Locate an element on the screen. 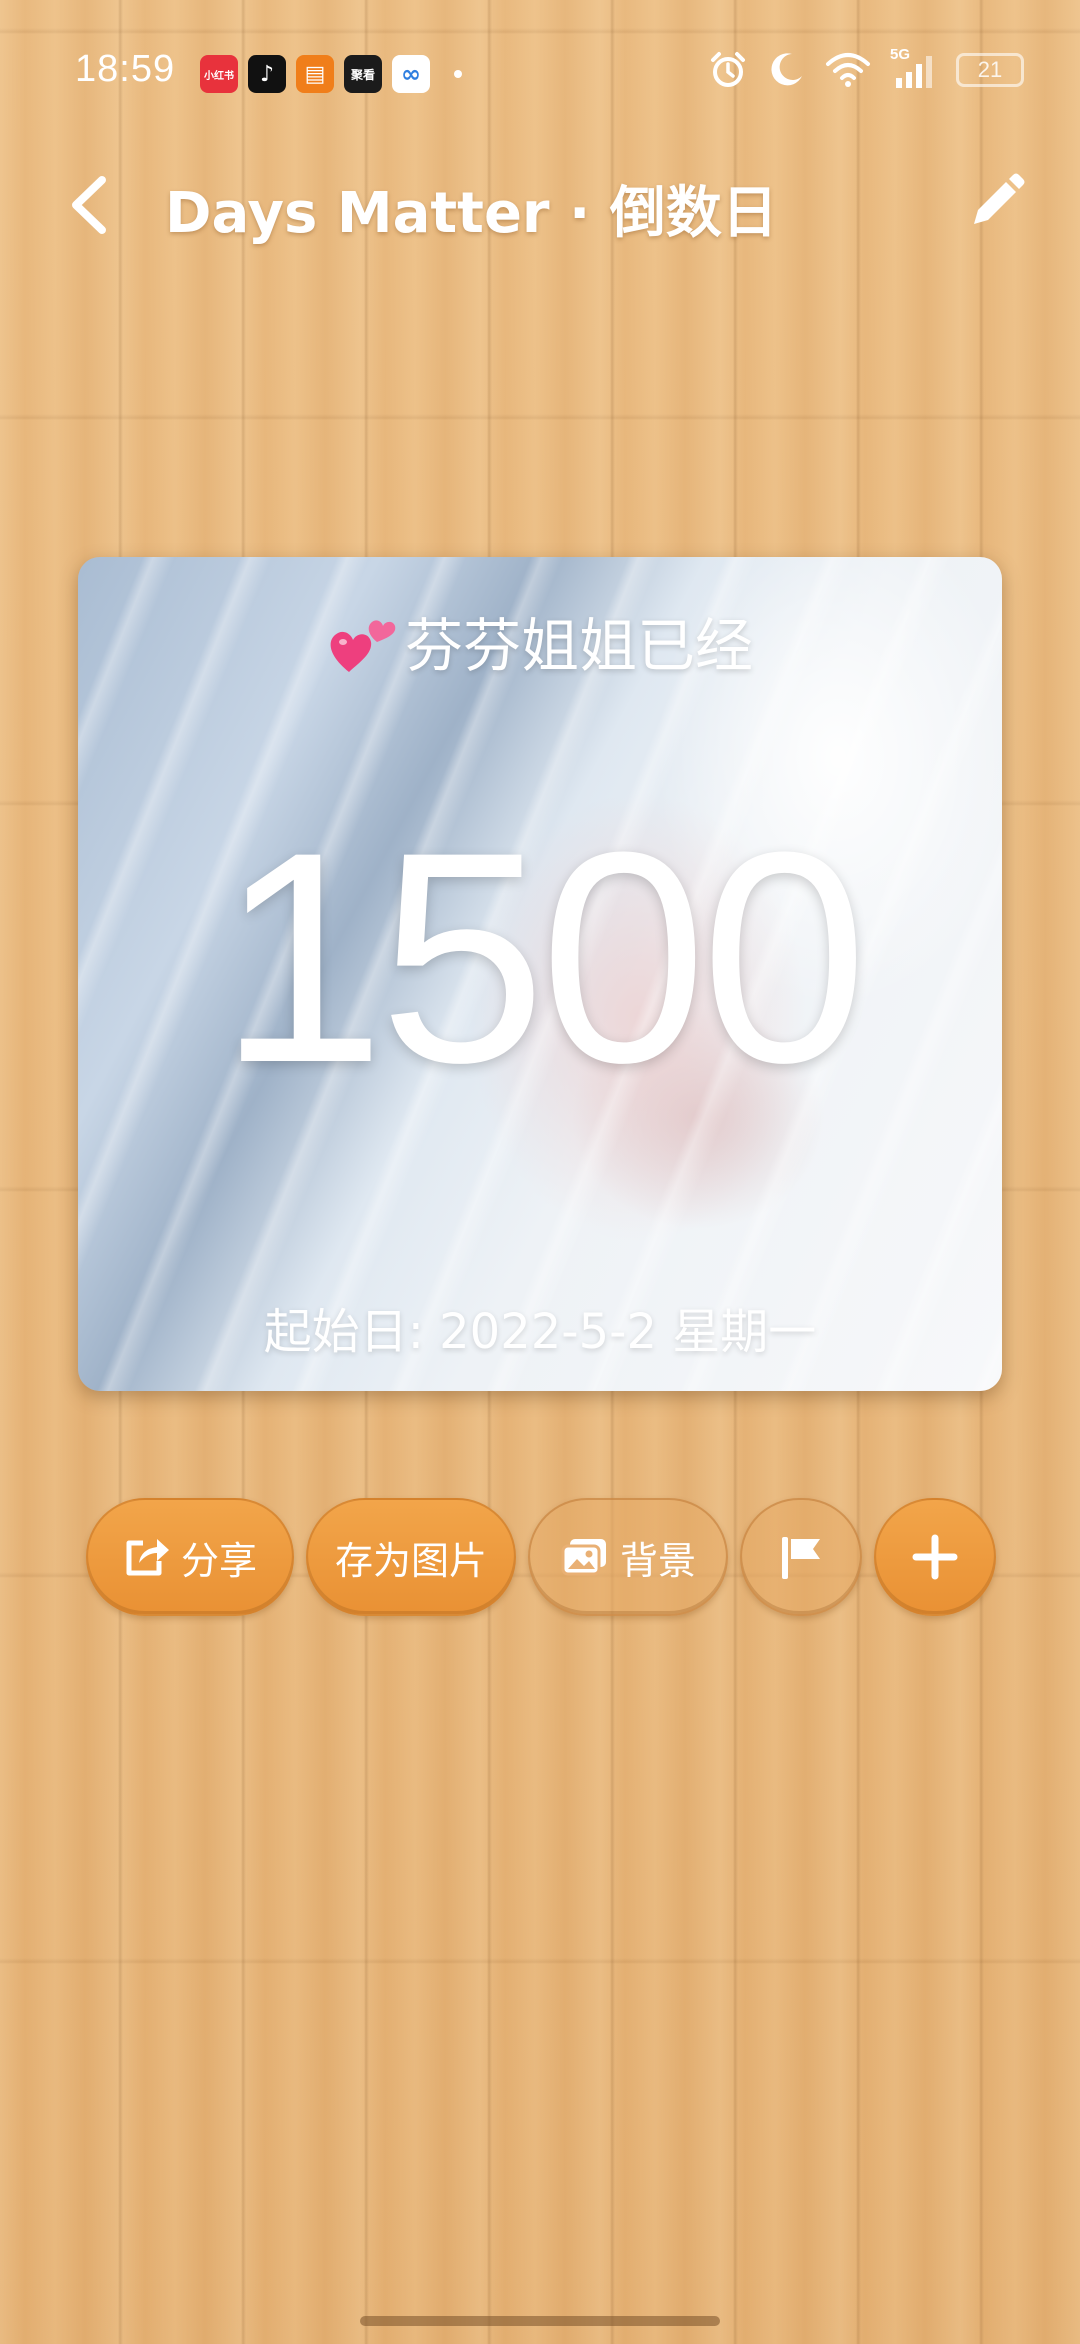  picture-icon is located at coordinates (583, 1557).